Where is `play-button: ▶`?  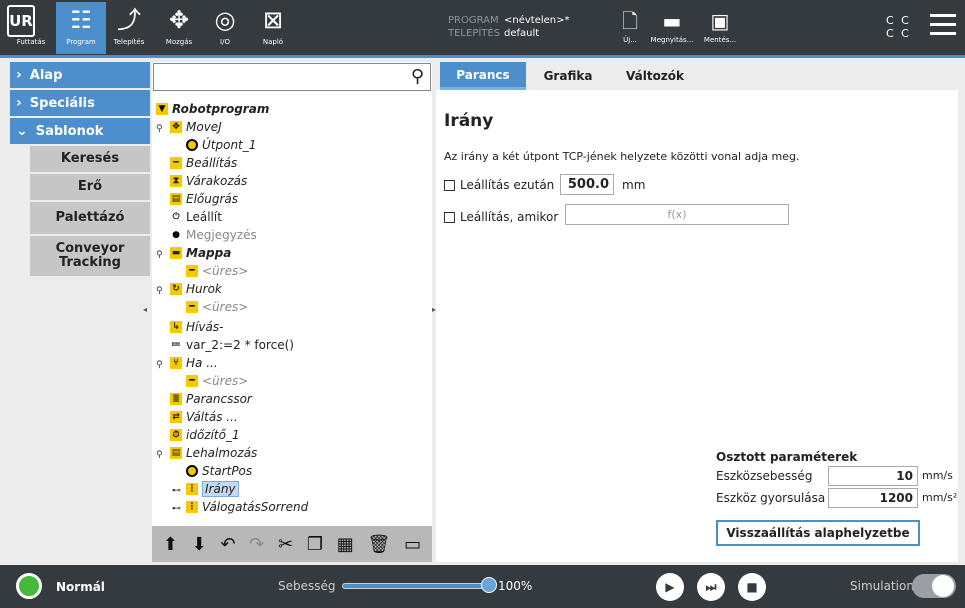 play-button: ▶ is located at coordinates (670, 587).